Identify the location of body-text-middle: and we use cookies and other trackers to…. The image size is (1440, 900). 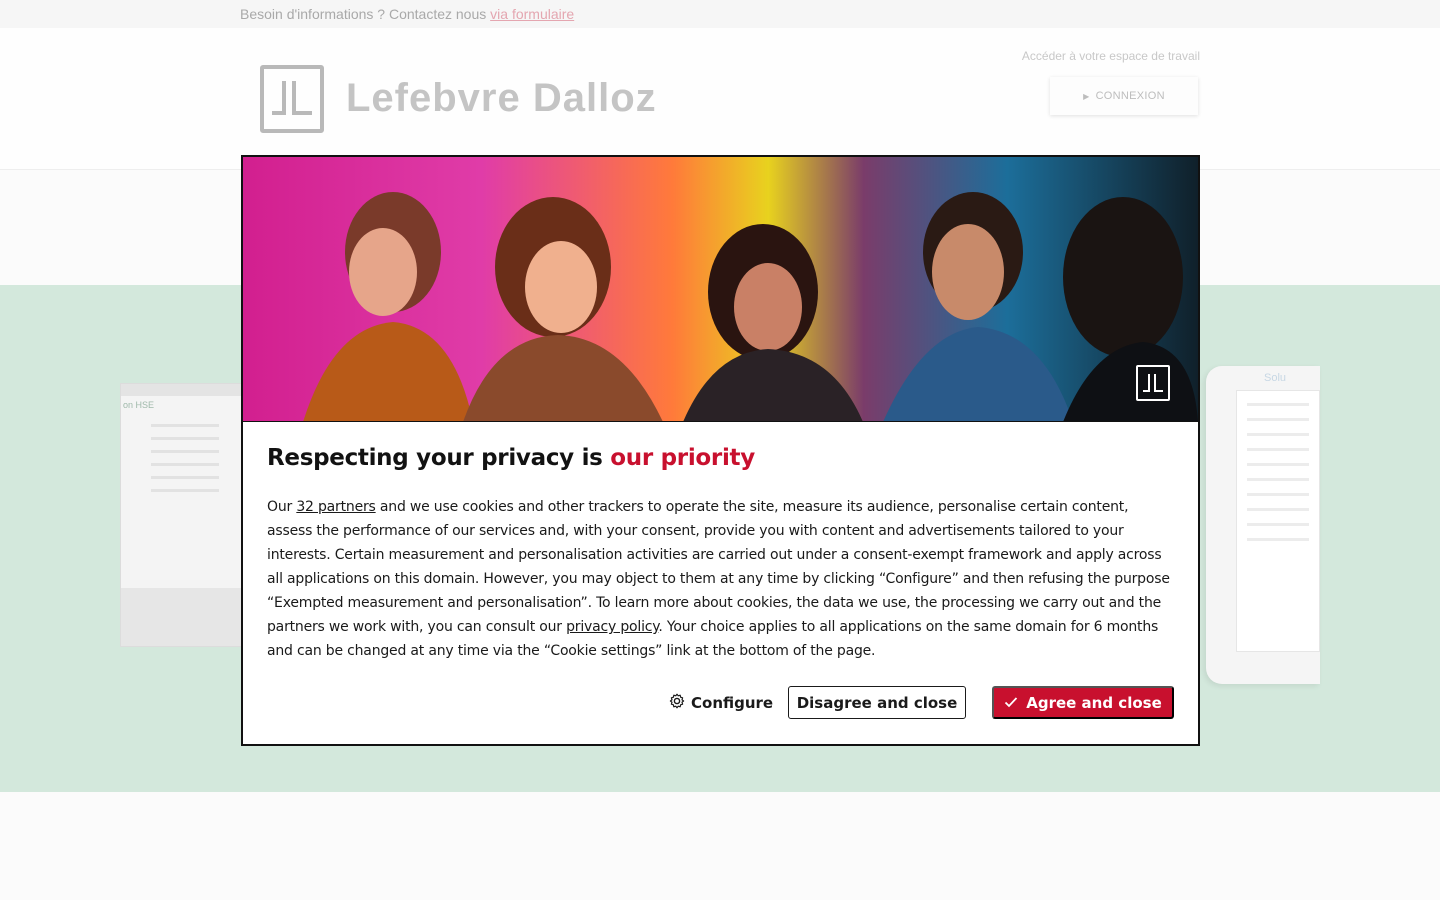
(718, 567).